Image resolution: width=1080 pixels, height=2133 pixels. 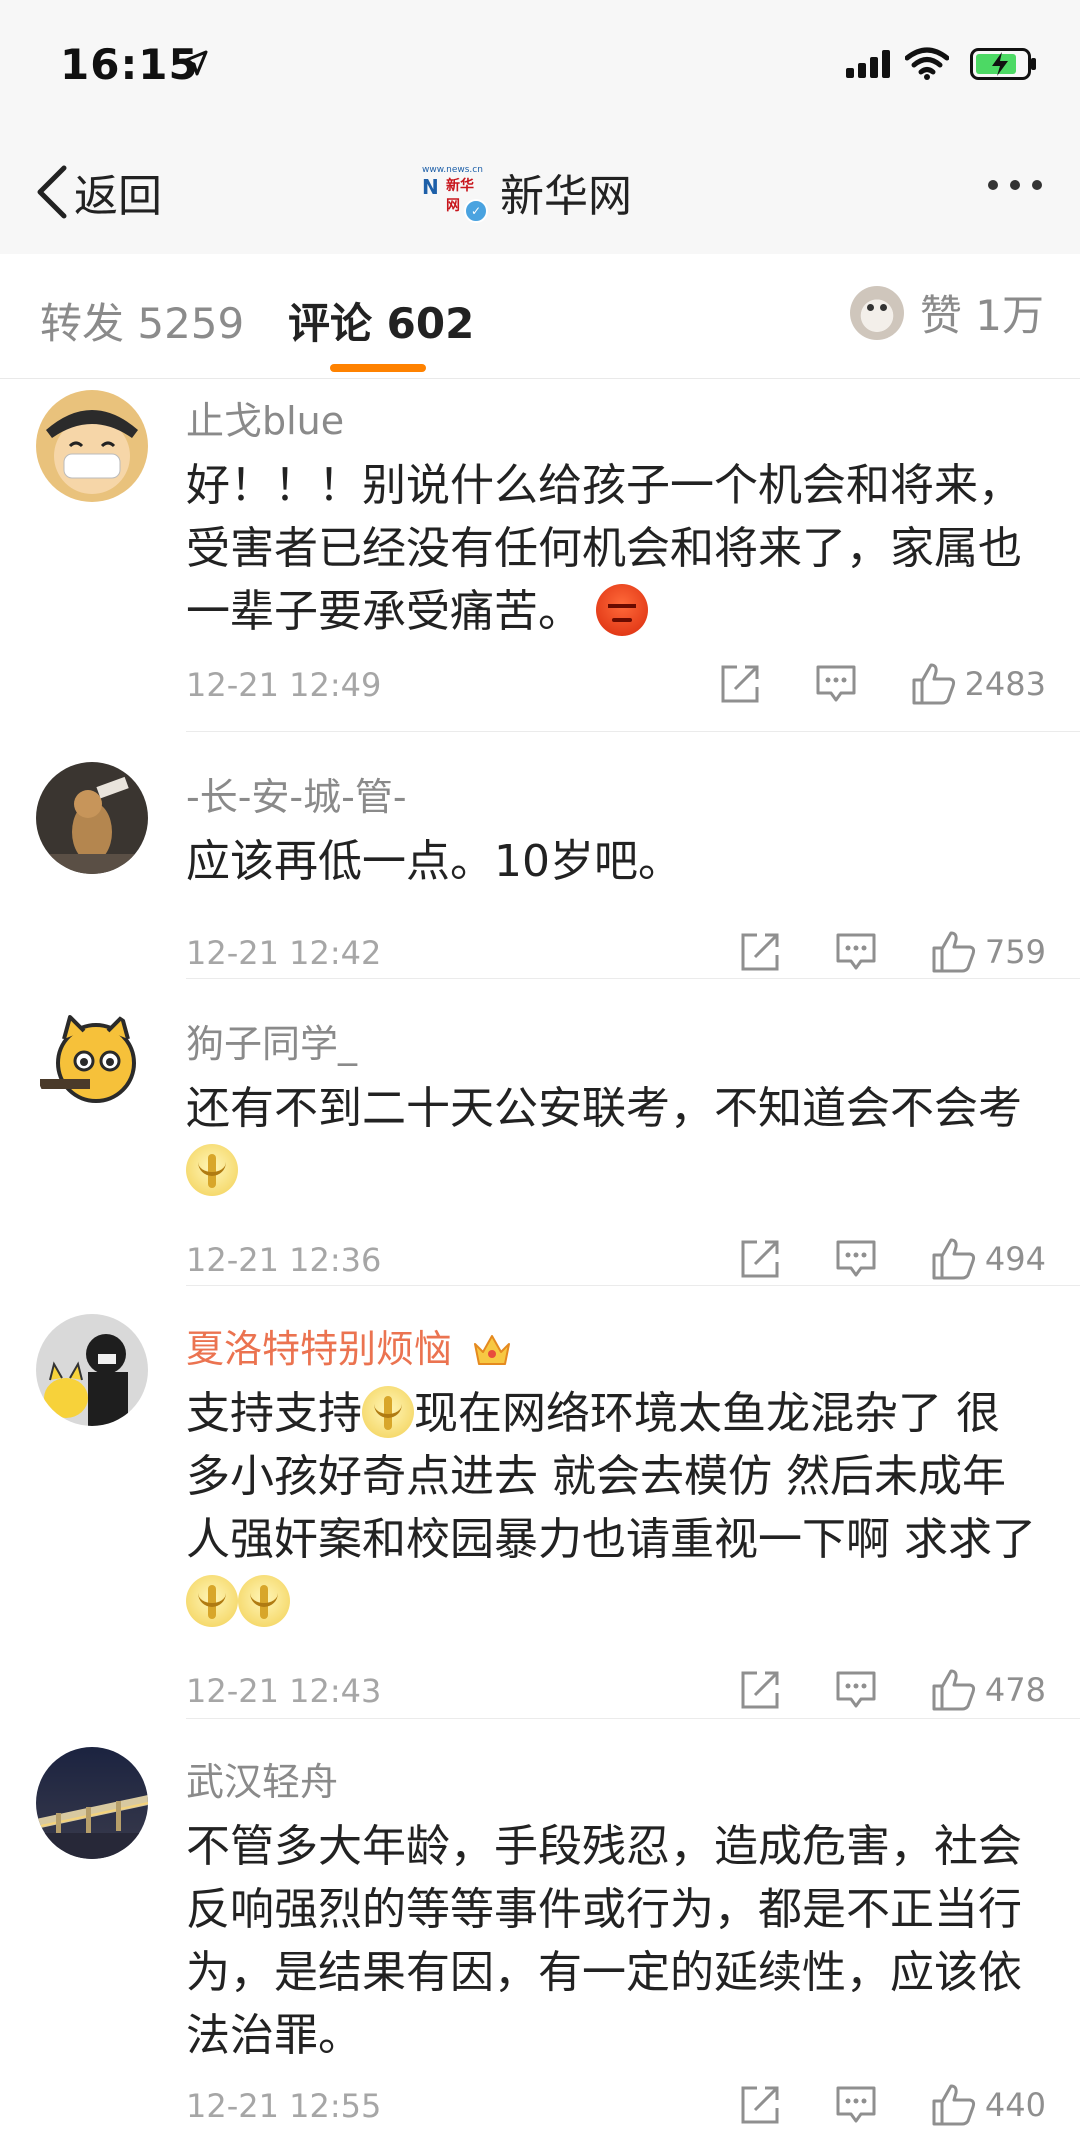 I want to click on username-vip: 夏洛特特别烦恼, so click(x=349, y=1345).